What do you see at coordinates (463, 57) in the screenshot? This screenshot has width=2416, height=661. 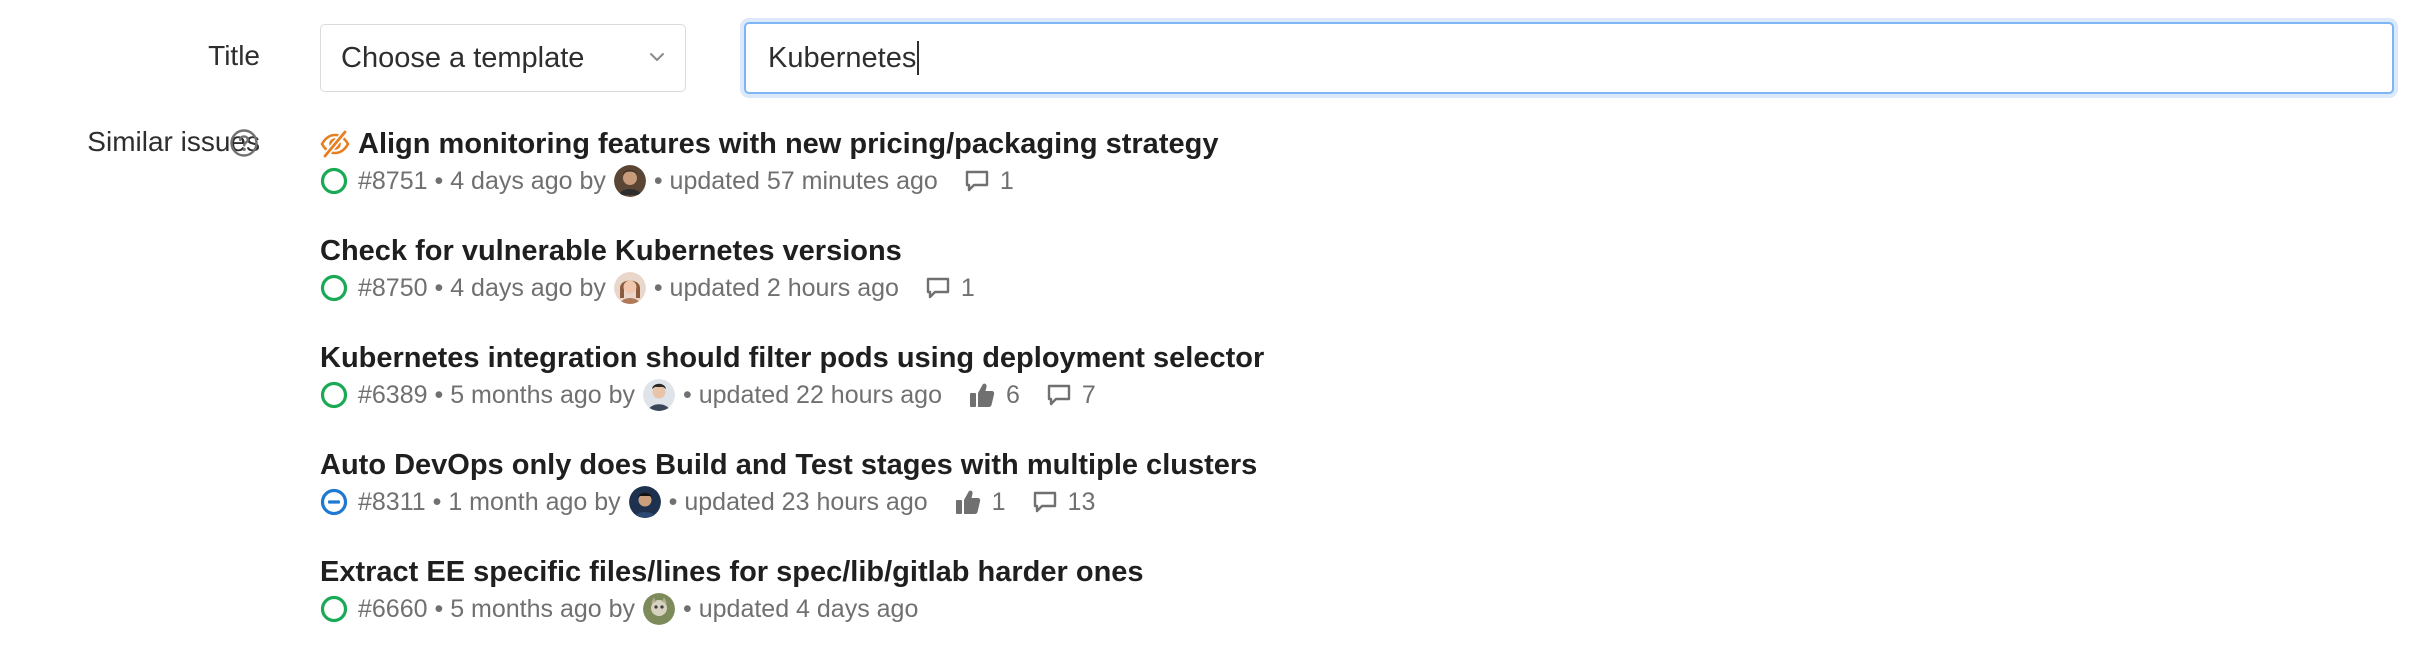 I see `template-dropdown-value: Choose a template` at bounding box center [463, 57].